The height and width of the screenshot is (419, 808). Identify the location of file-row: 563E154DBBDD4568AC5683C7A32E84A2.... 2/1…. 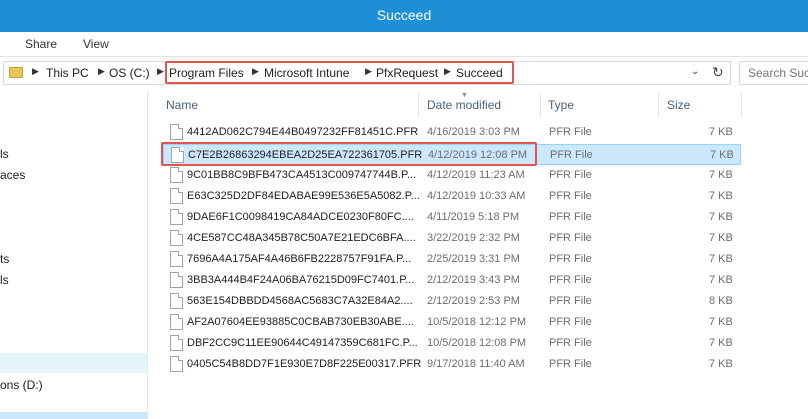
(452, 301).